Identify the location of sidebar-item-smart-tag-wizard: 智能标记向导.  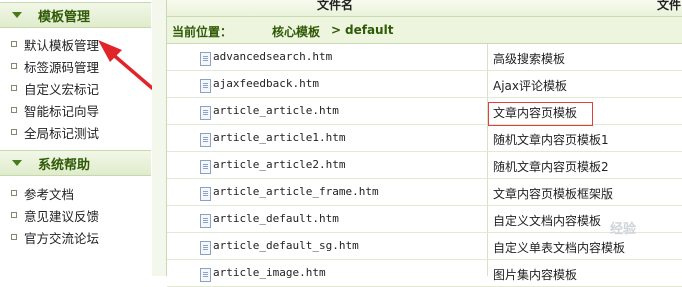
(75, 109).